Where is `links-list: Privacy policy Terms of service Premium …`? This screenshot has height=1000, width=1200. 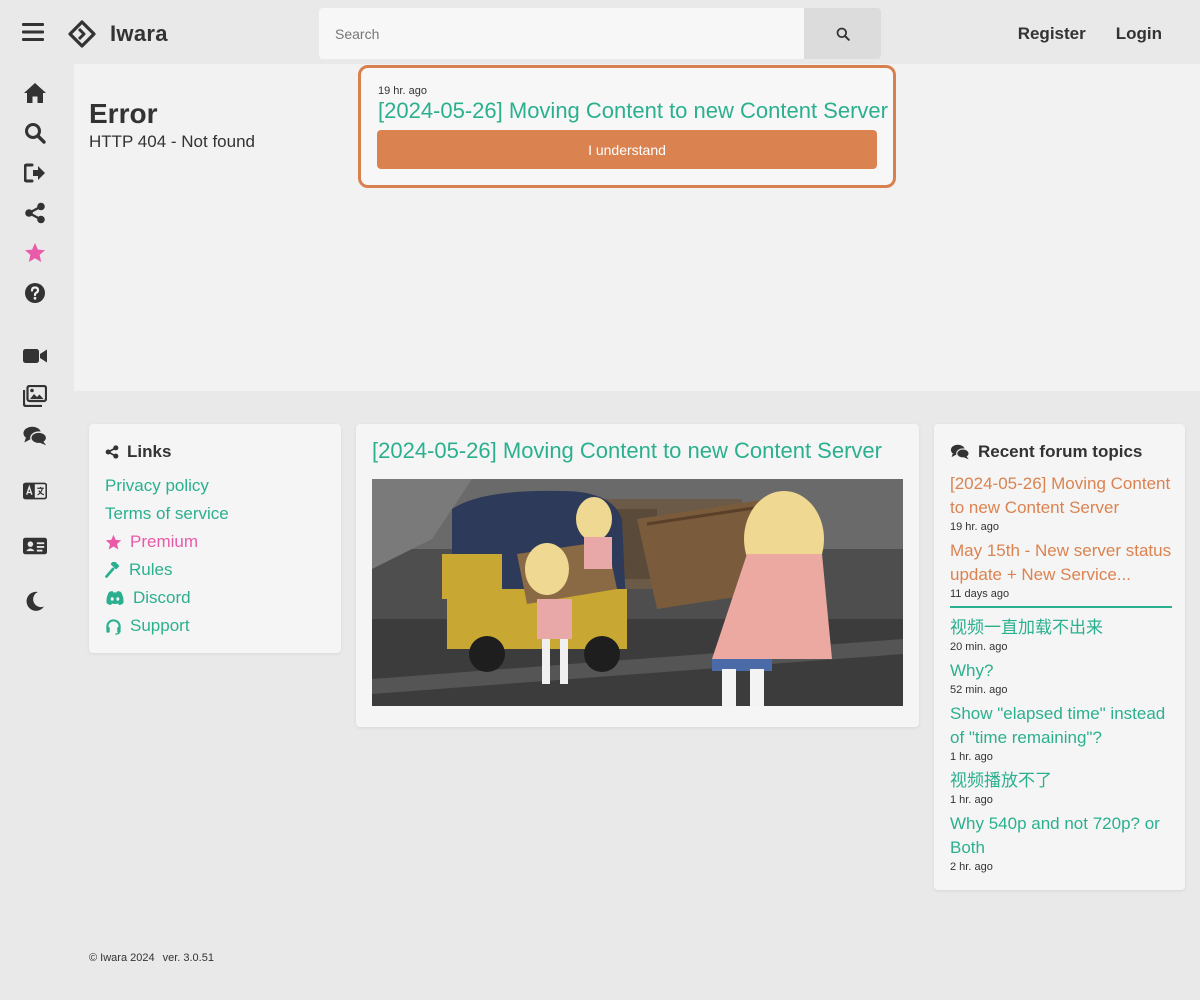
links-list: Privacy policy Terms of service Premium … is located at coordinates (167, 556).